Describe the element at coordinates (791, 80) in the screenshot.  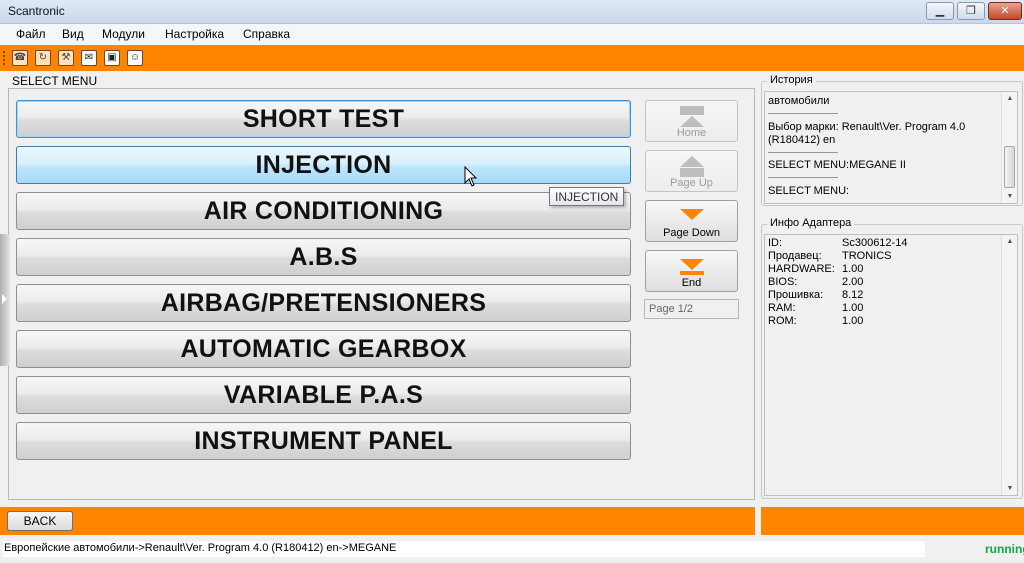
I see `history-title: История` at that location.